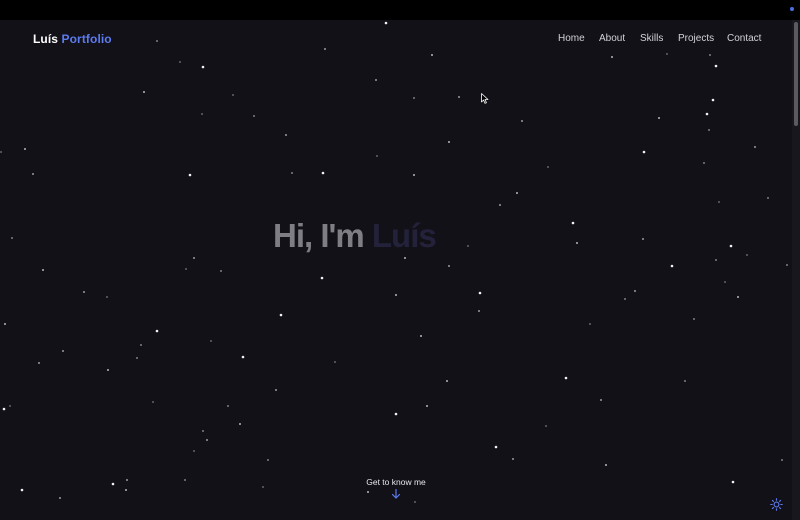 Image resolution: width=800 pixels, height=520 pixels. Describe the element at coordinates (319, 235) in the screenshot. I see `hero-greeting: Hi, I'm` at that location.